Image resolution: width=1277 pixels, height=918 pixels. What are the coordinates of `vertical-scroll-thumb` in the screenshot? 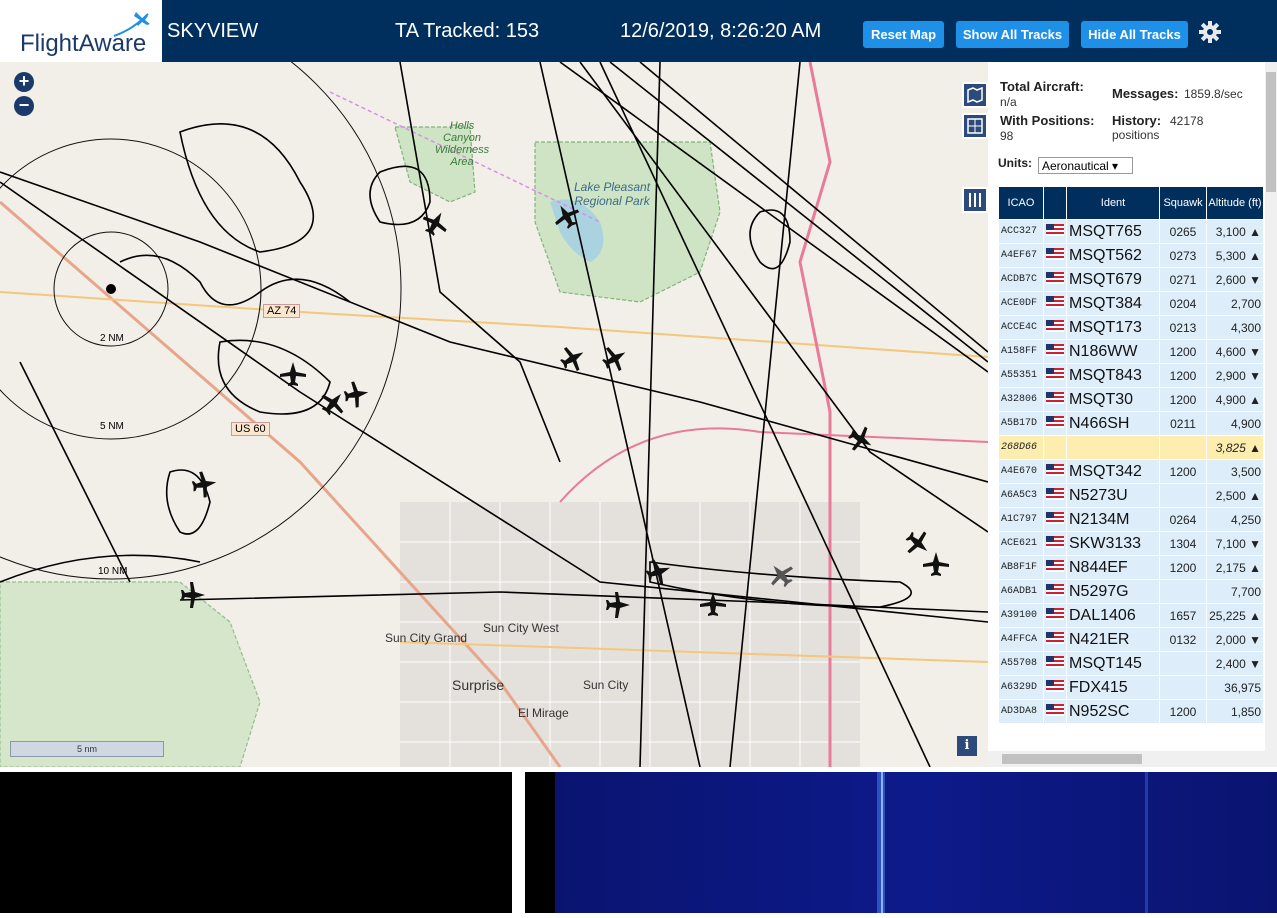 It's located at (1271, 132).